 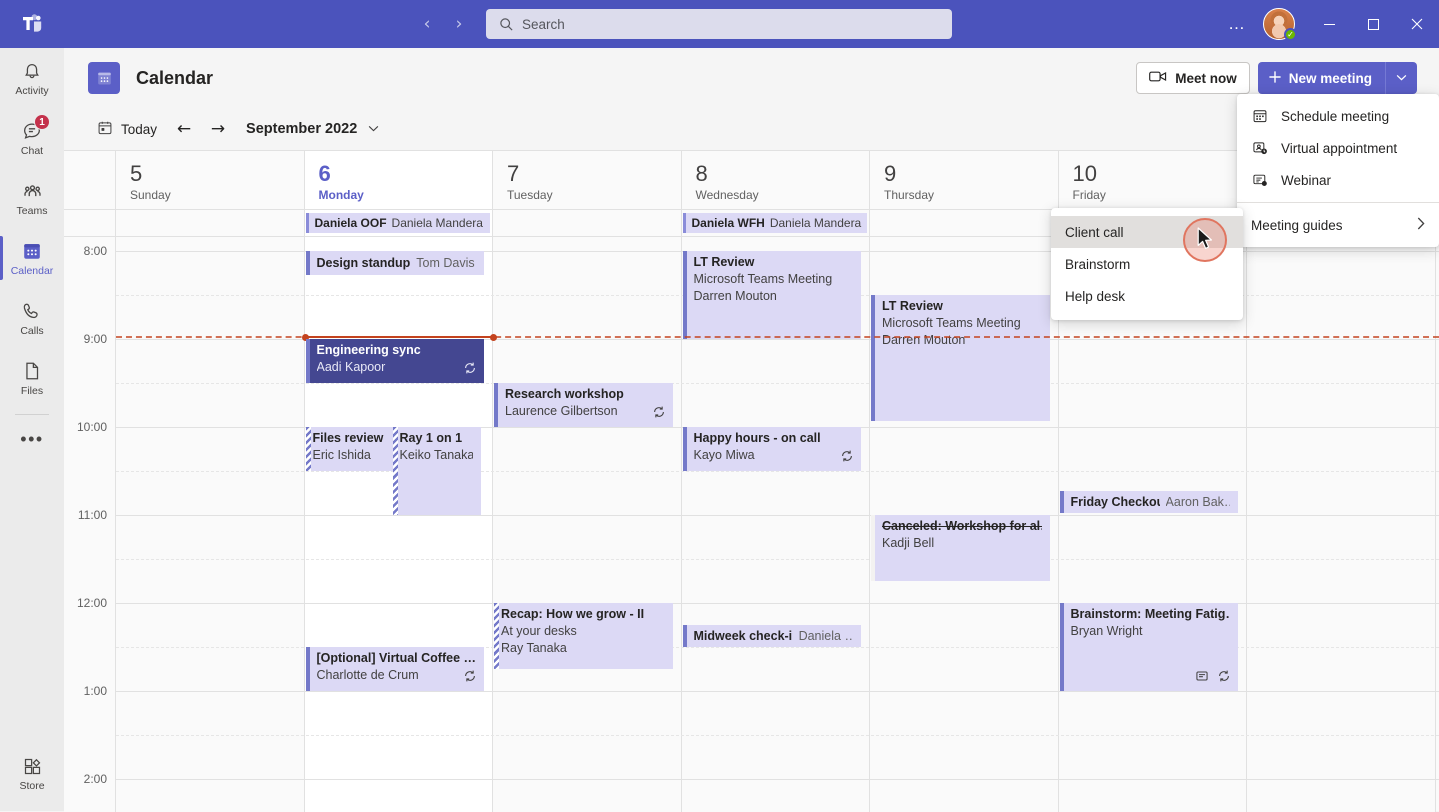 I want to click on day-column-sunday, so click(x=210, y=524).